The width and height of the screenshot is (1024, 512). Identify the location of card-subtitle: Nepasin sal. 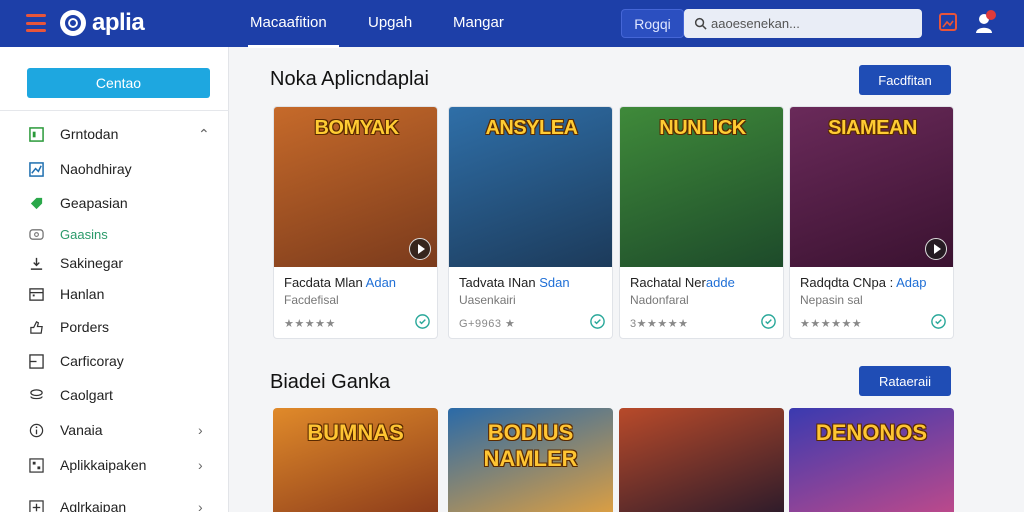
(831, 300).